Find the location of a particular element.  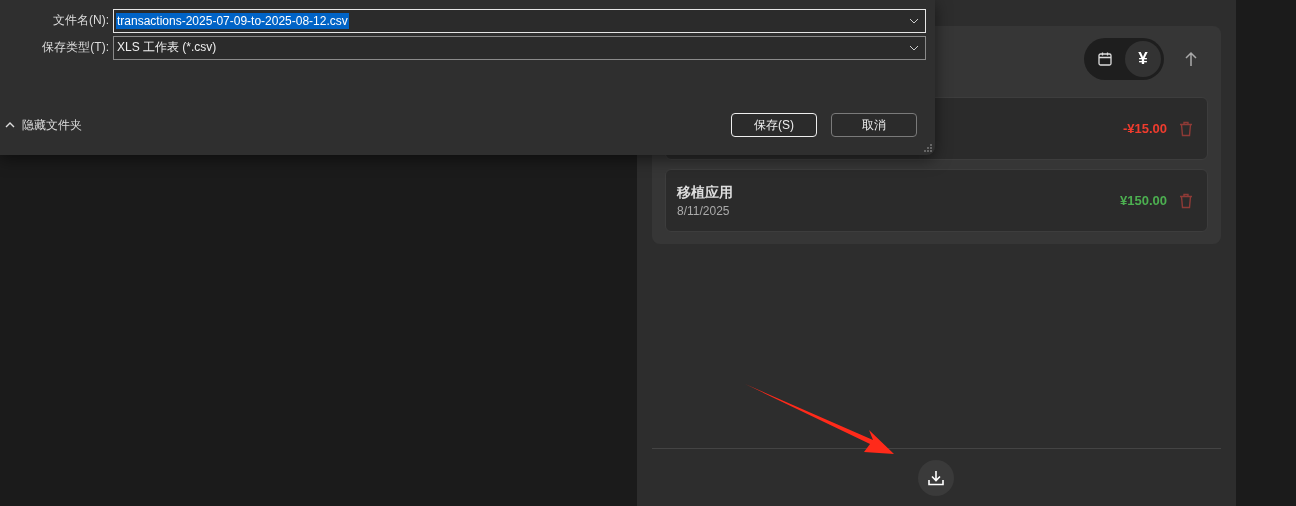

export-button is located at coordinates (936, 477).